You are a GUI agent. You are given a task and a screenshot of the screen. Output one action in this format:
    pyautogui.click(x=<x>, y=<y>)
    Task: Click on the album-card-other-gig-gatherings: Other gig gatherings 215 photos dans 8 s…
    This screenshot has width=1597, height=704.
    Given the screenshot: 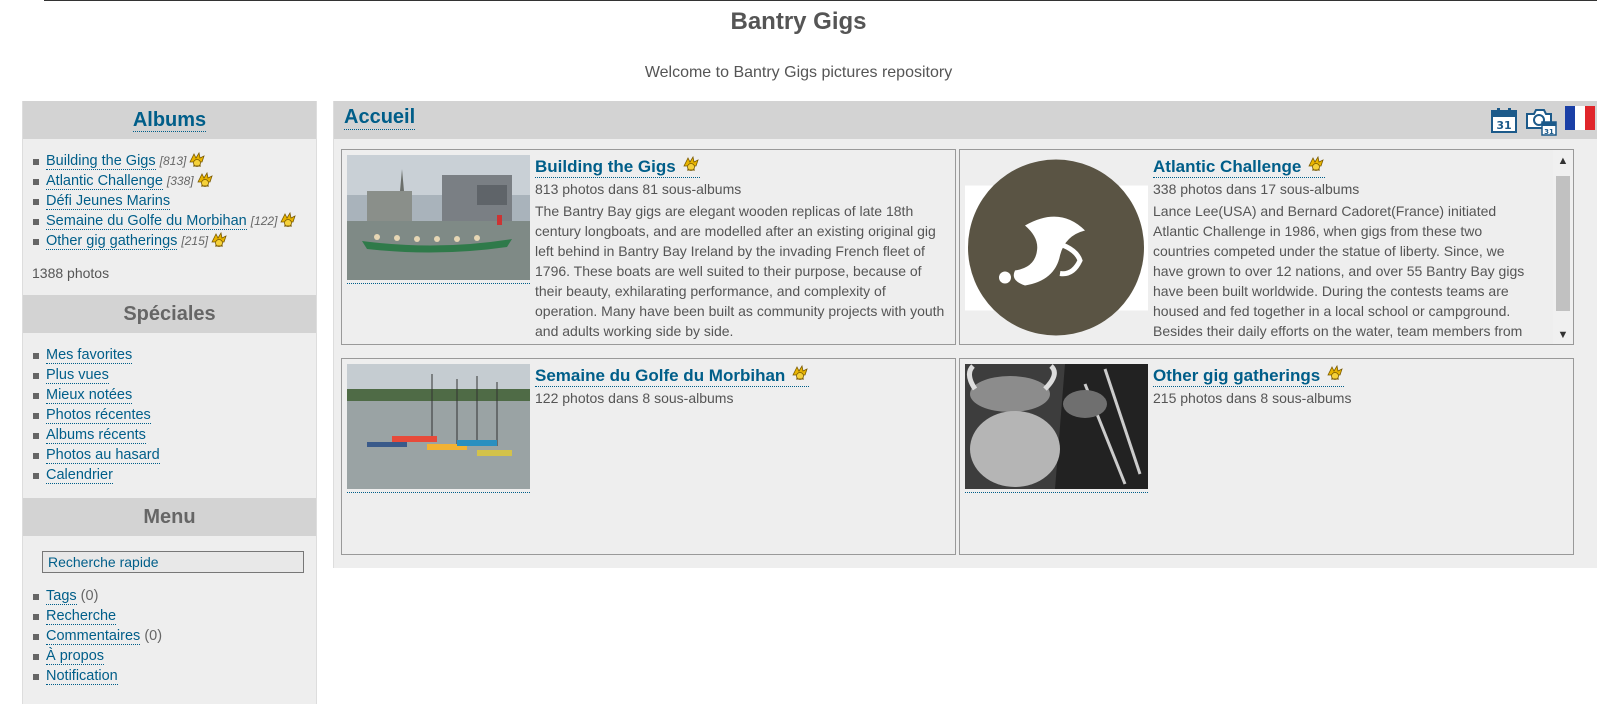 What is the action you would take?
    pyautogui.click(x=1266, y=456)
    